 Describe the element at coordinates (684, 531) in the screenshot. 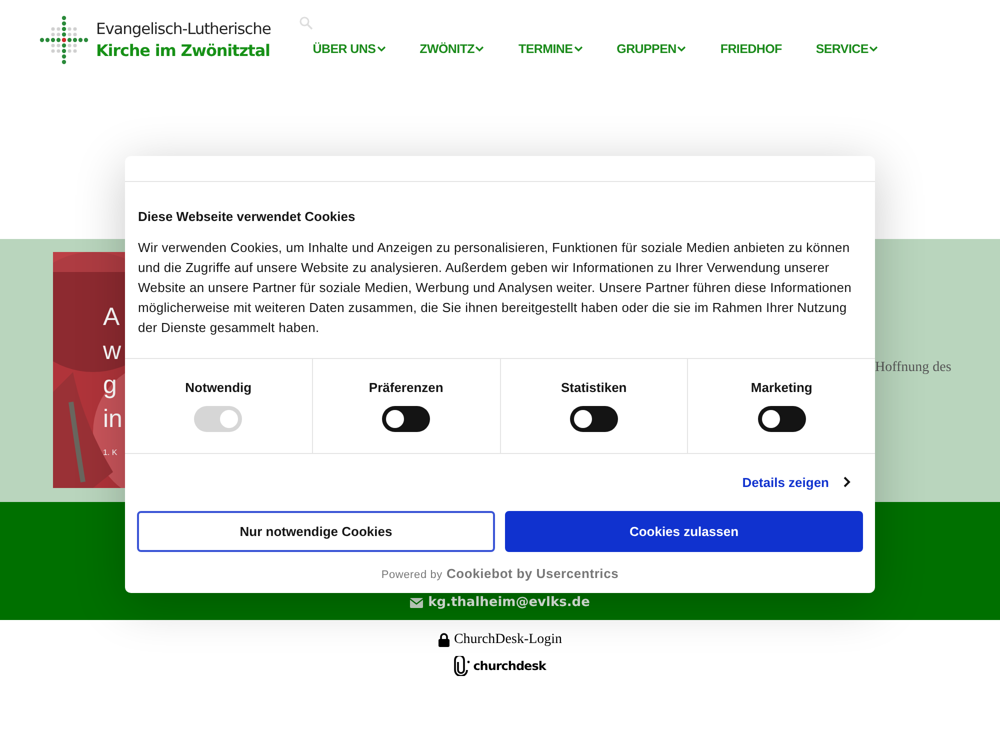

I see `allow-button: Cookies zulassen` at that location.